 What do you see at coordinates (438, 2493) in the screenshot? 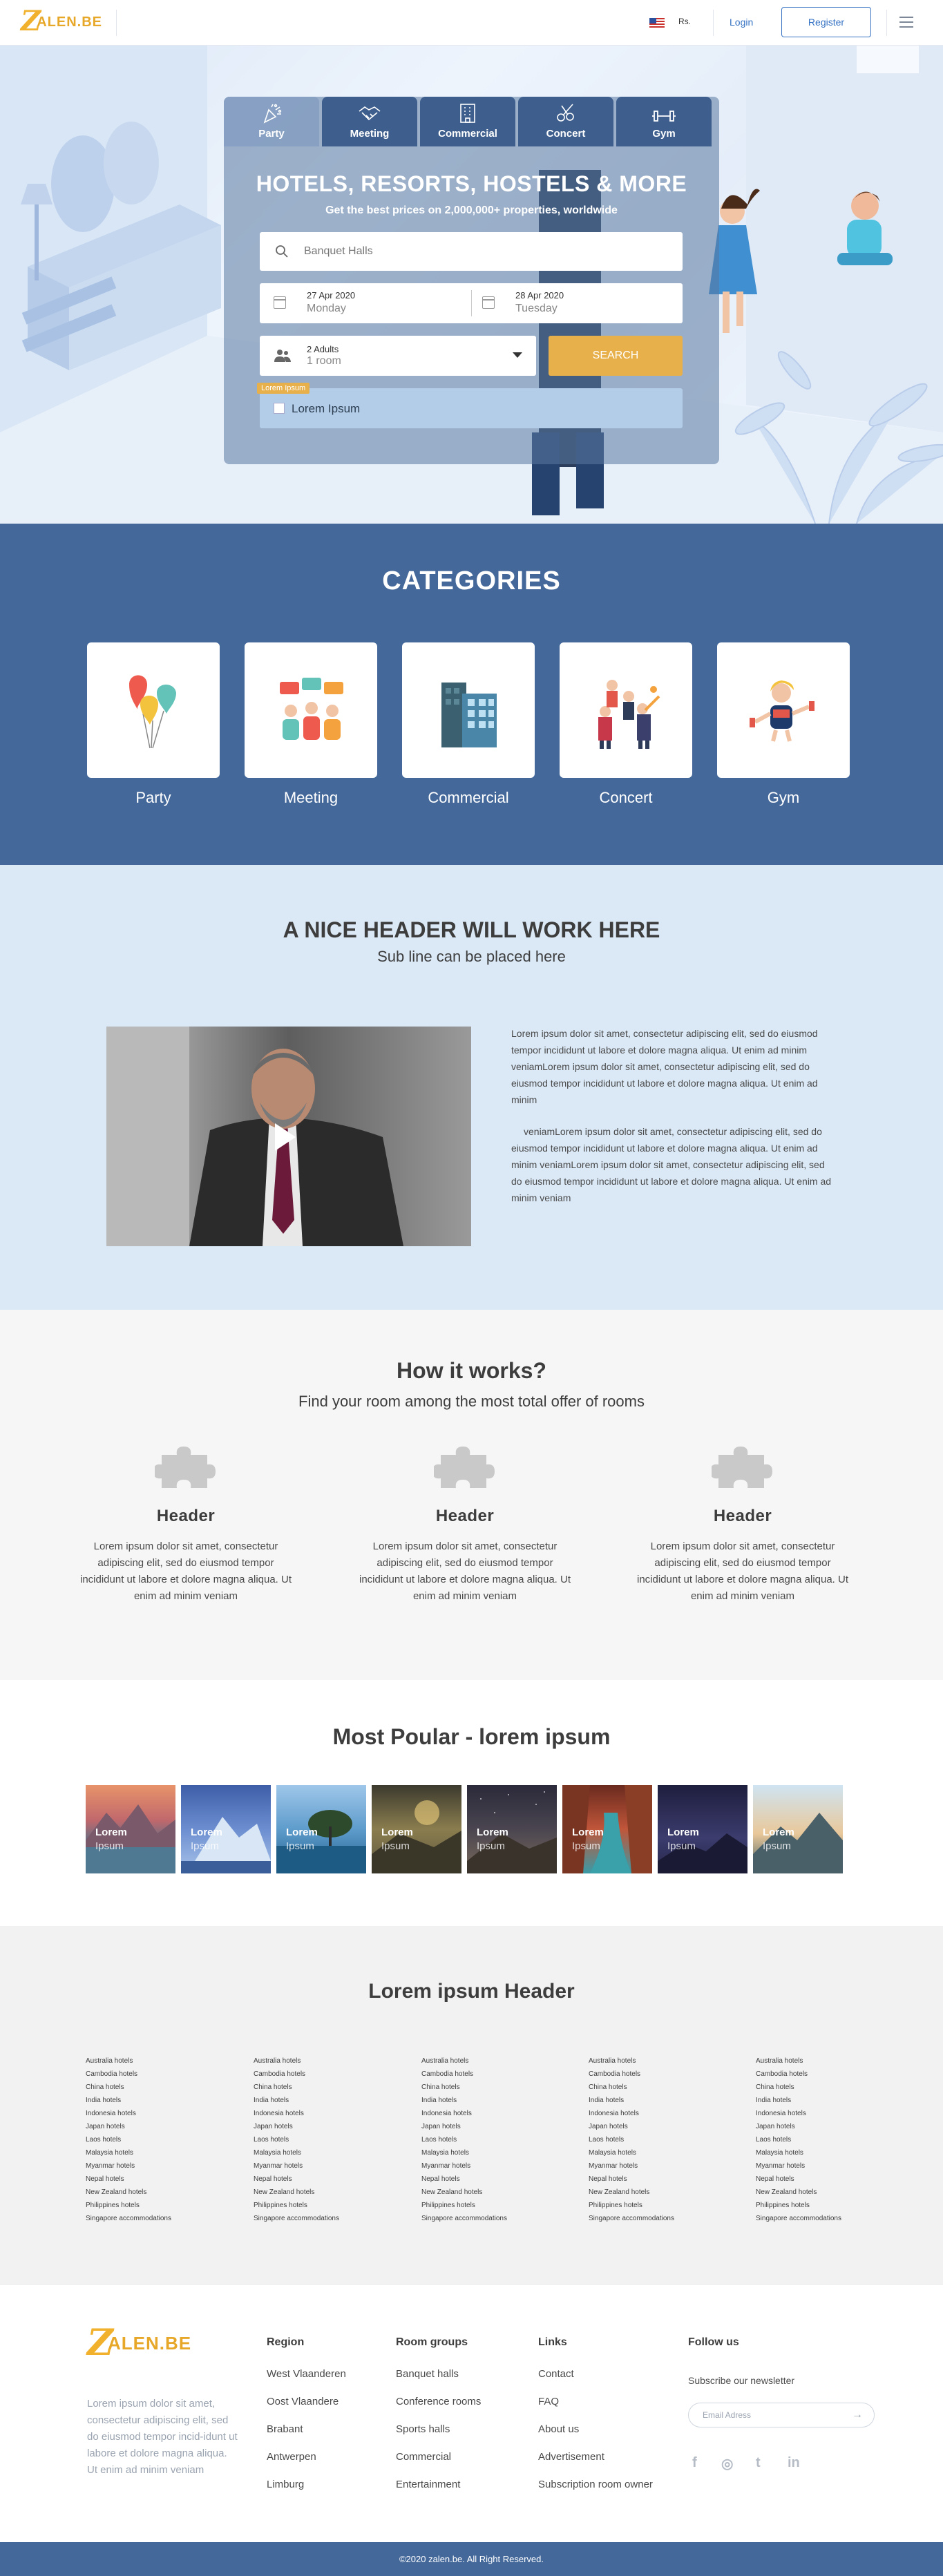
I see `footer-link: Entertainment` at bounding box center [438, 2493].